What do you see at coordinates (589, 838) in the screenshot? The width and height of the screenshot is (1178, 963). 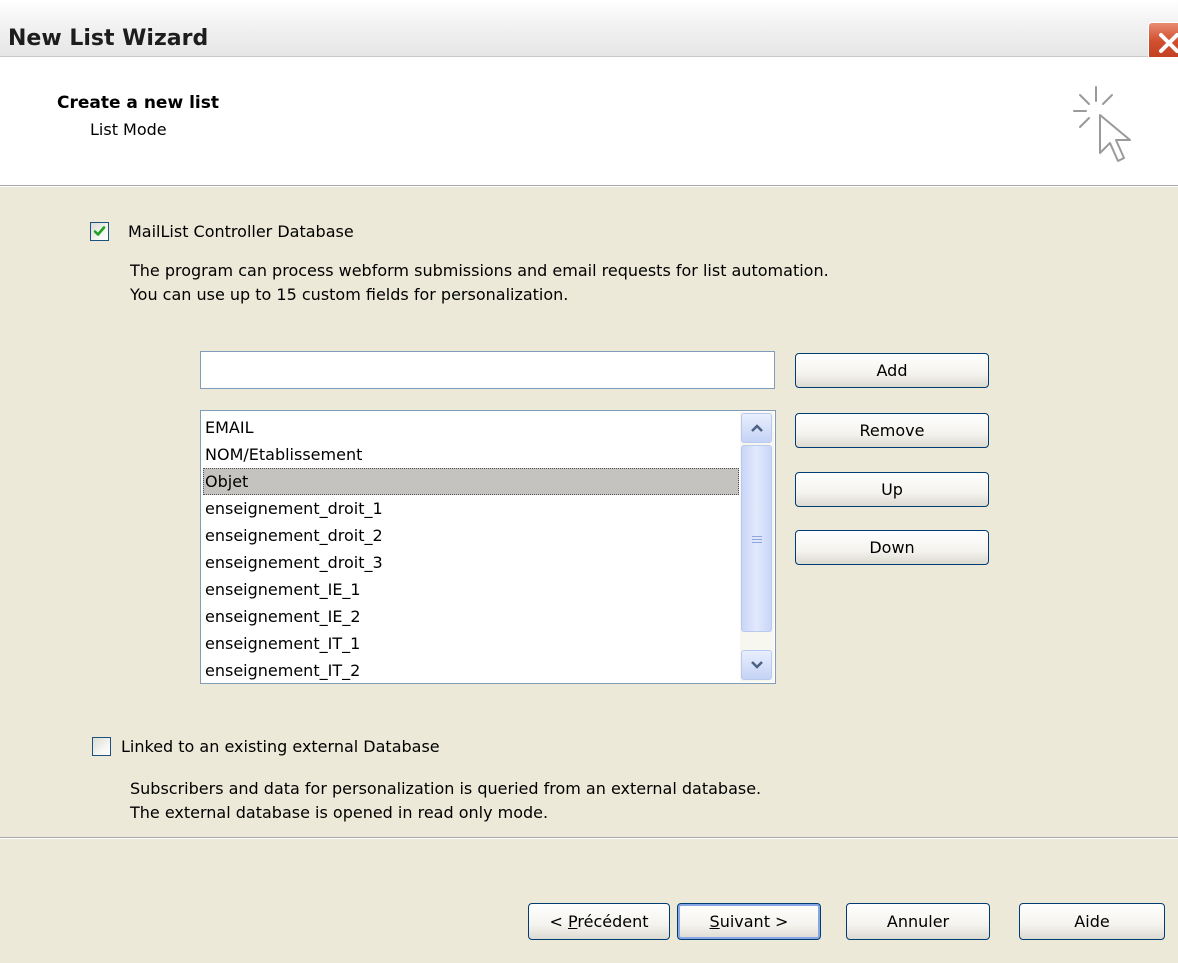 I see `footer-divider-highlight` at bounding box center [589, 838].